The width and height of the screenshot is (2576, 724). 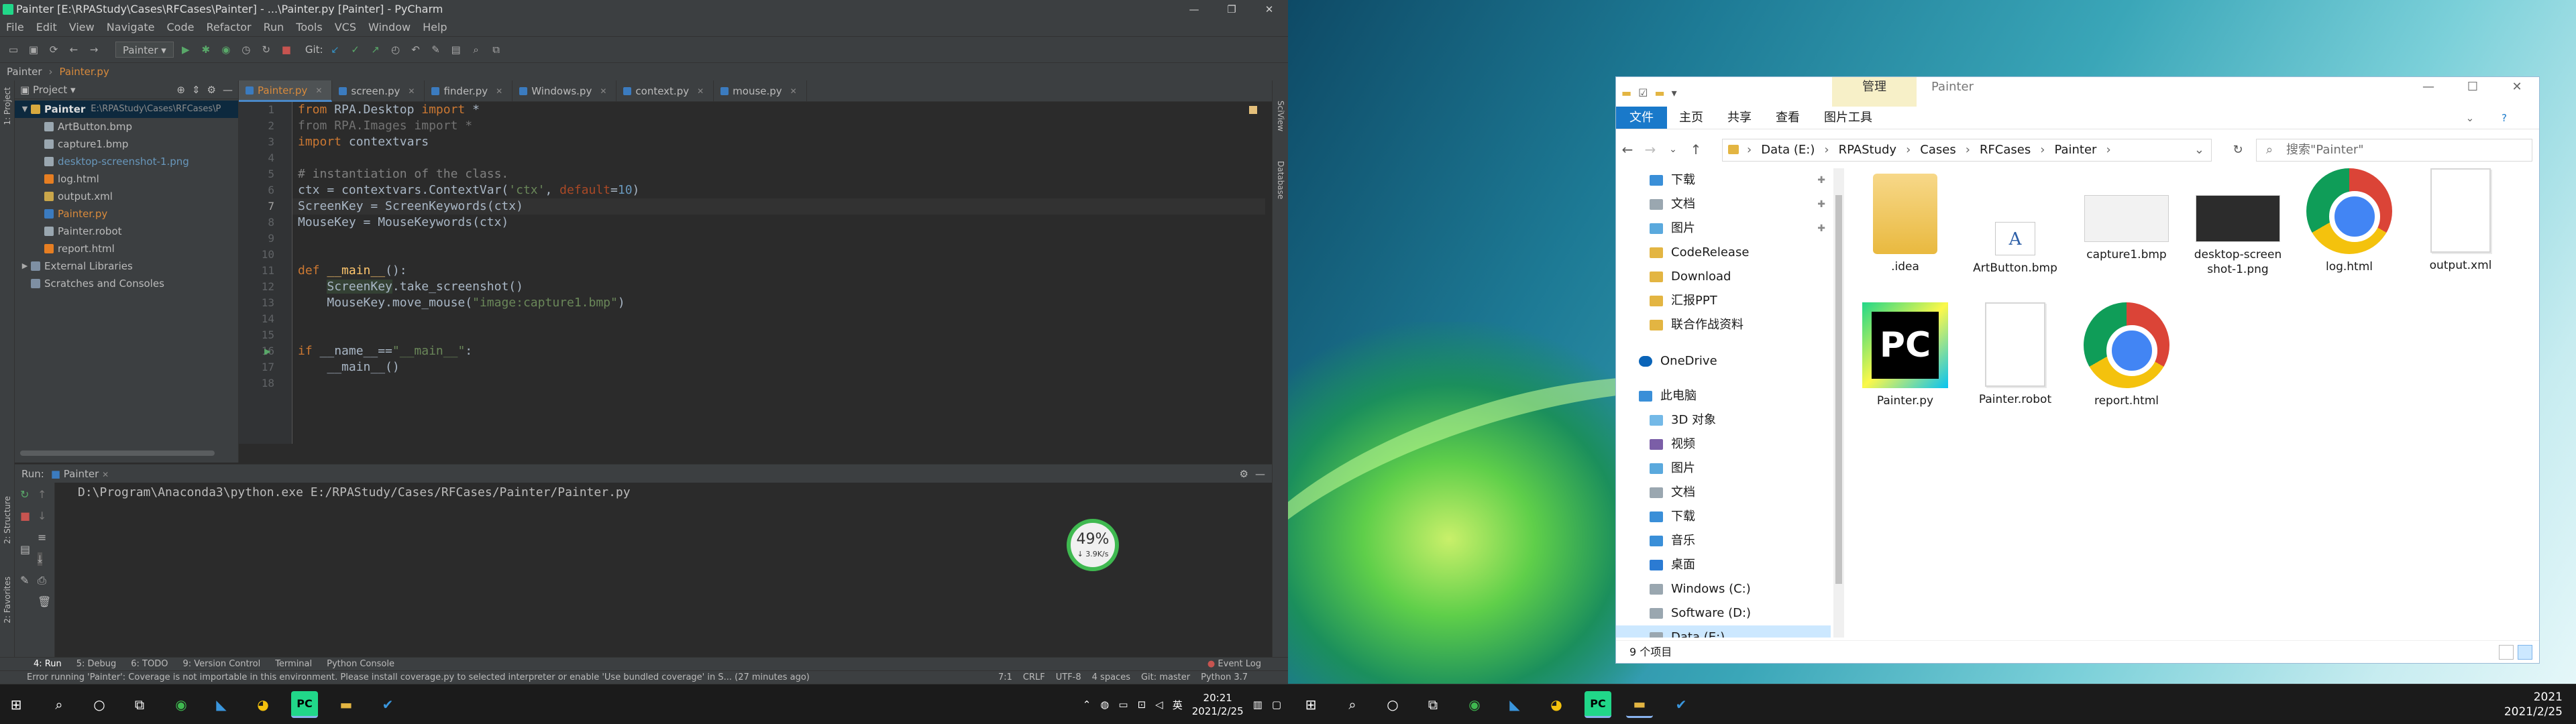 What do you see at coordinates (335, 50) in the screenshot?
I see `git-update-icon: ↙` at bounding box center [335, 50].